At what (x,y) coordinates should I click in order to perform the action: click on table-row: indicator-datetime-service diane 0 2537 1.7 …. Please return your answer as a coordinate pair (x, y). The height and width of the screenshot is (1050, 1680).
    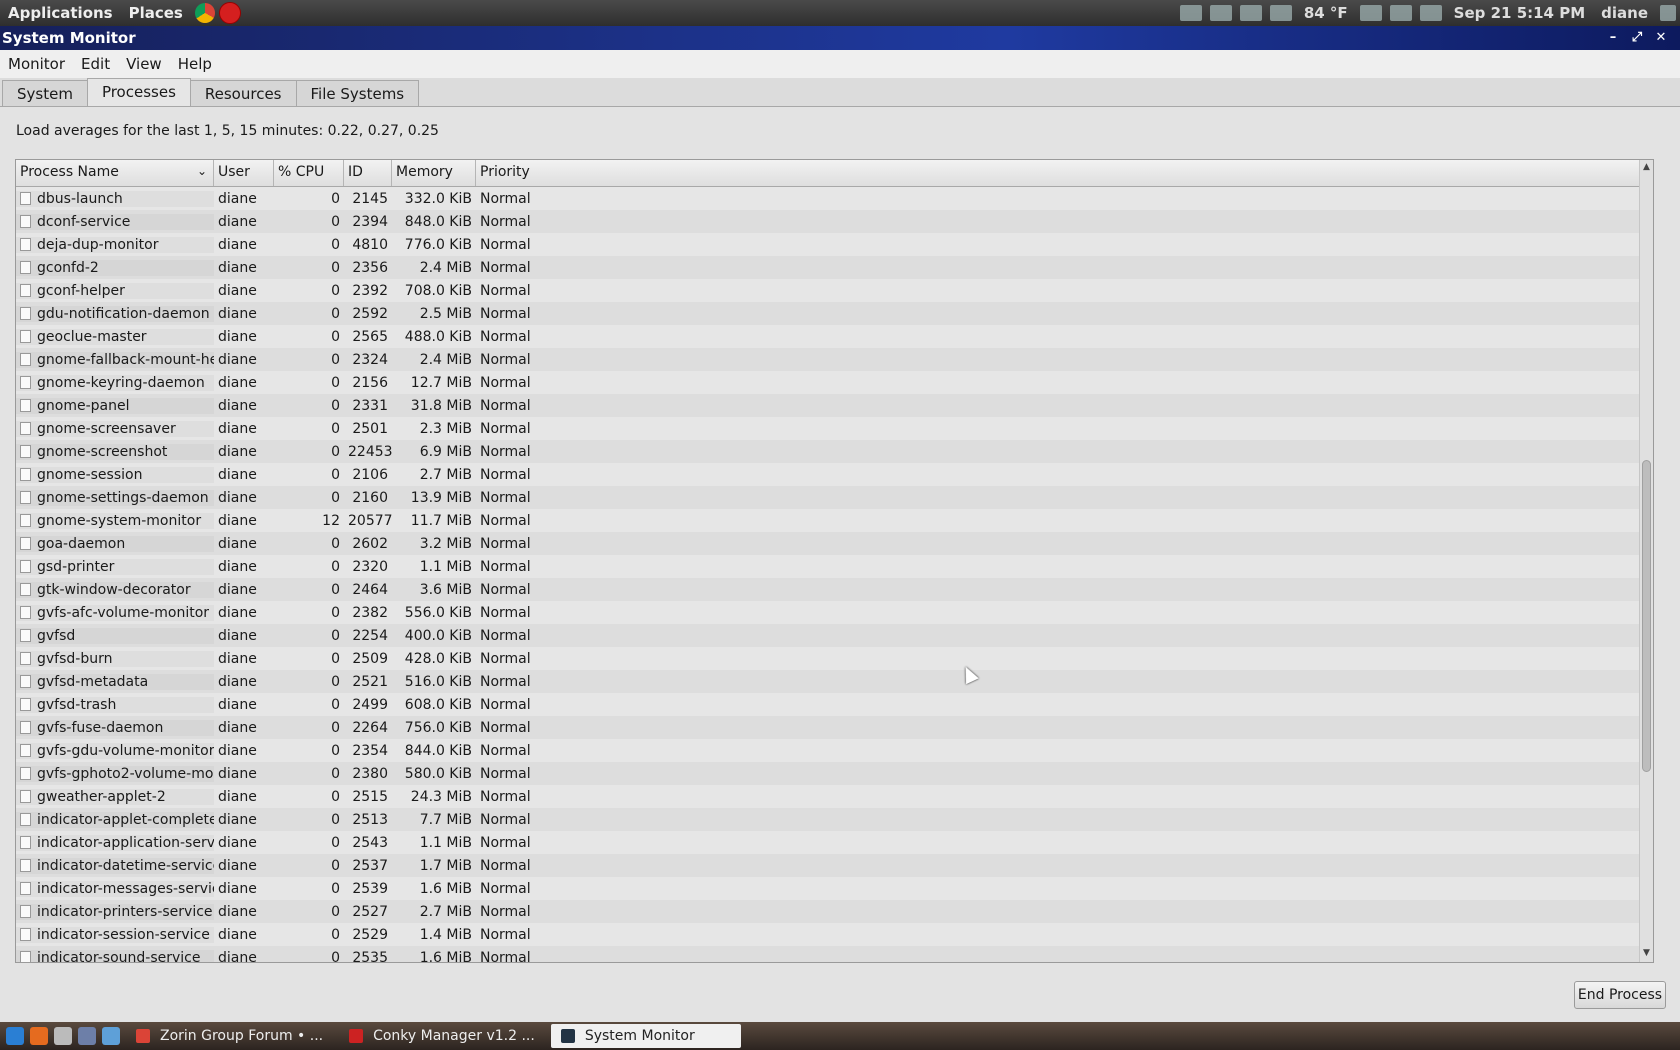
    Looking at the image, I should click on (834, 865).